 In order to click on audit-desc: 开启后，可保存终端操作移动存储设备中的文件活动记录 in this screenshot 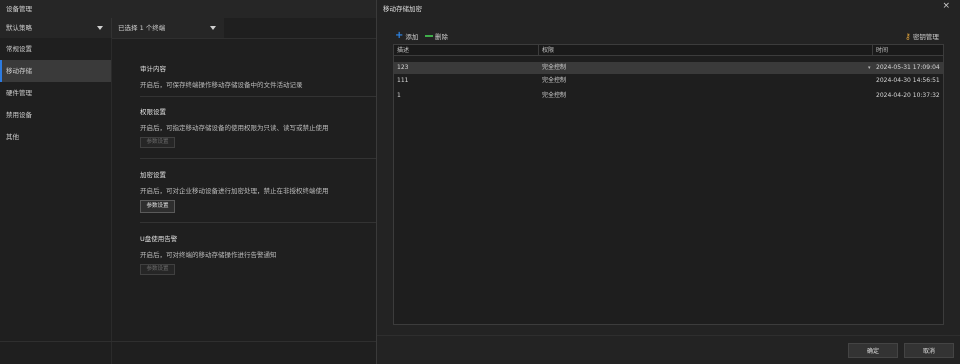, I will do `click(221, 85)`.